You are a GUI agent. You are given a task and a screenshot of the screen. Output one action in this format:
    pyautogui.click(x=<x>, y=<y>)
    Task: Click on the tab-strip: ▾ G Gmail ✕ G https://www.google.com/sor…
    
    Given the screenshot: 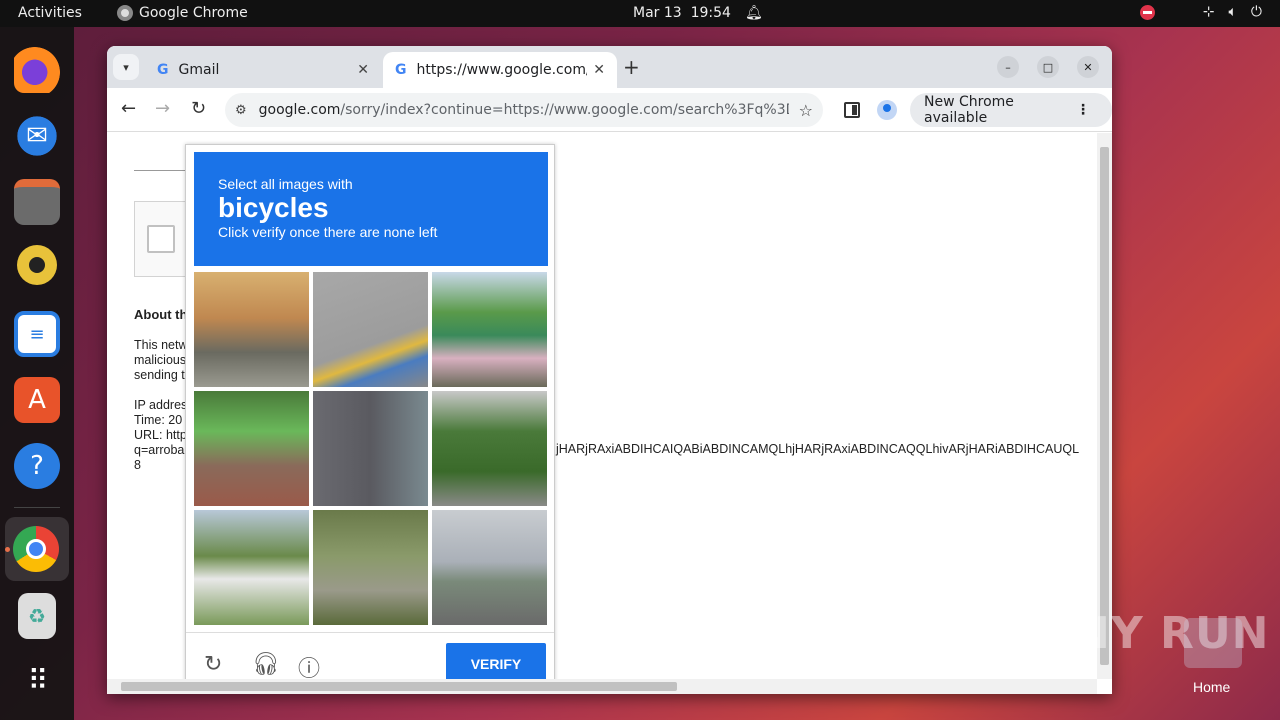 What is the action you would take?
    pyautogui.click(x=609, y=67)
    